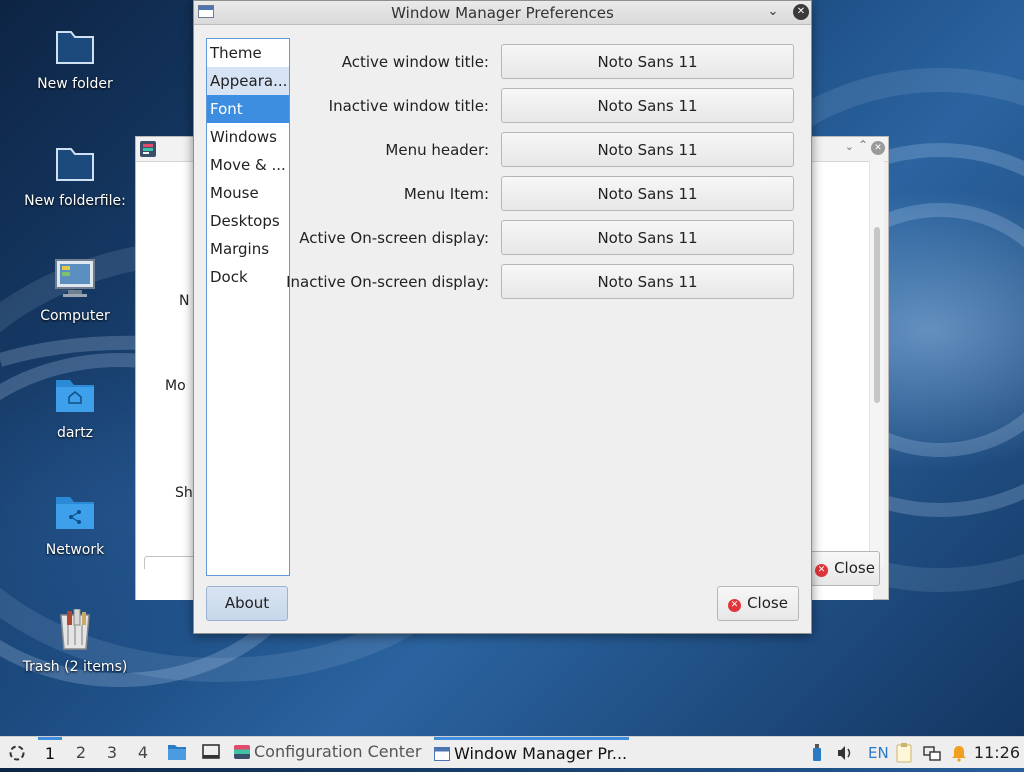 The image size is (1024, 772). I want to click on dialog-title: Window Manager Preferences, so click(502, 13).